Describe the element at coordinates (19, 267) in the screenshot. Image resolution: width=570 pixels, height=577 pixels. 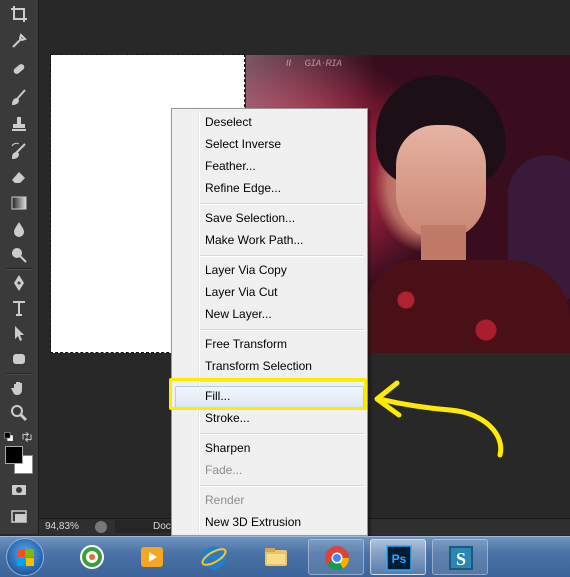
I see `tools-panel` at that location.